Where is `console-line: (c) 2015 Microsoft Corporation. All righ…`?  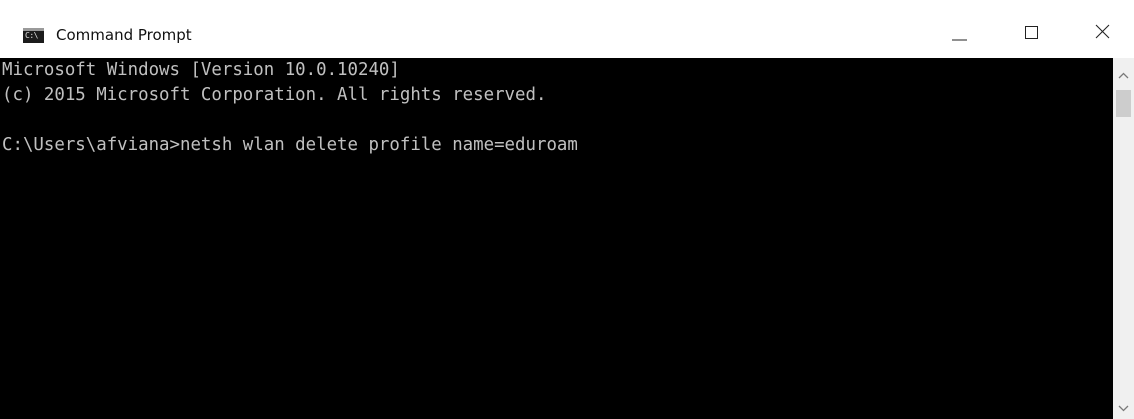 console-line: (c) 2015 Microsoft Corporation. All righ… is located at coordinates (274, 95).